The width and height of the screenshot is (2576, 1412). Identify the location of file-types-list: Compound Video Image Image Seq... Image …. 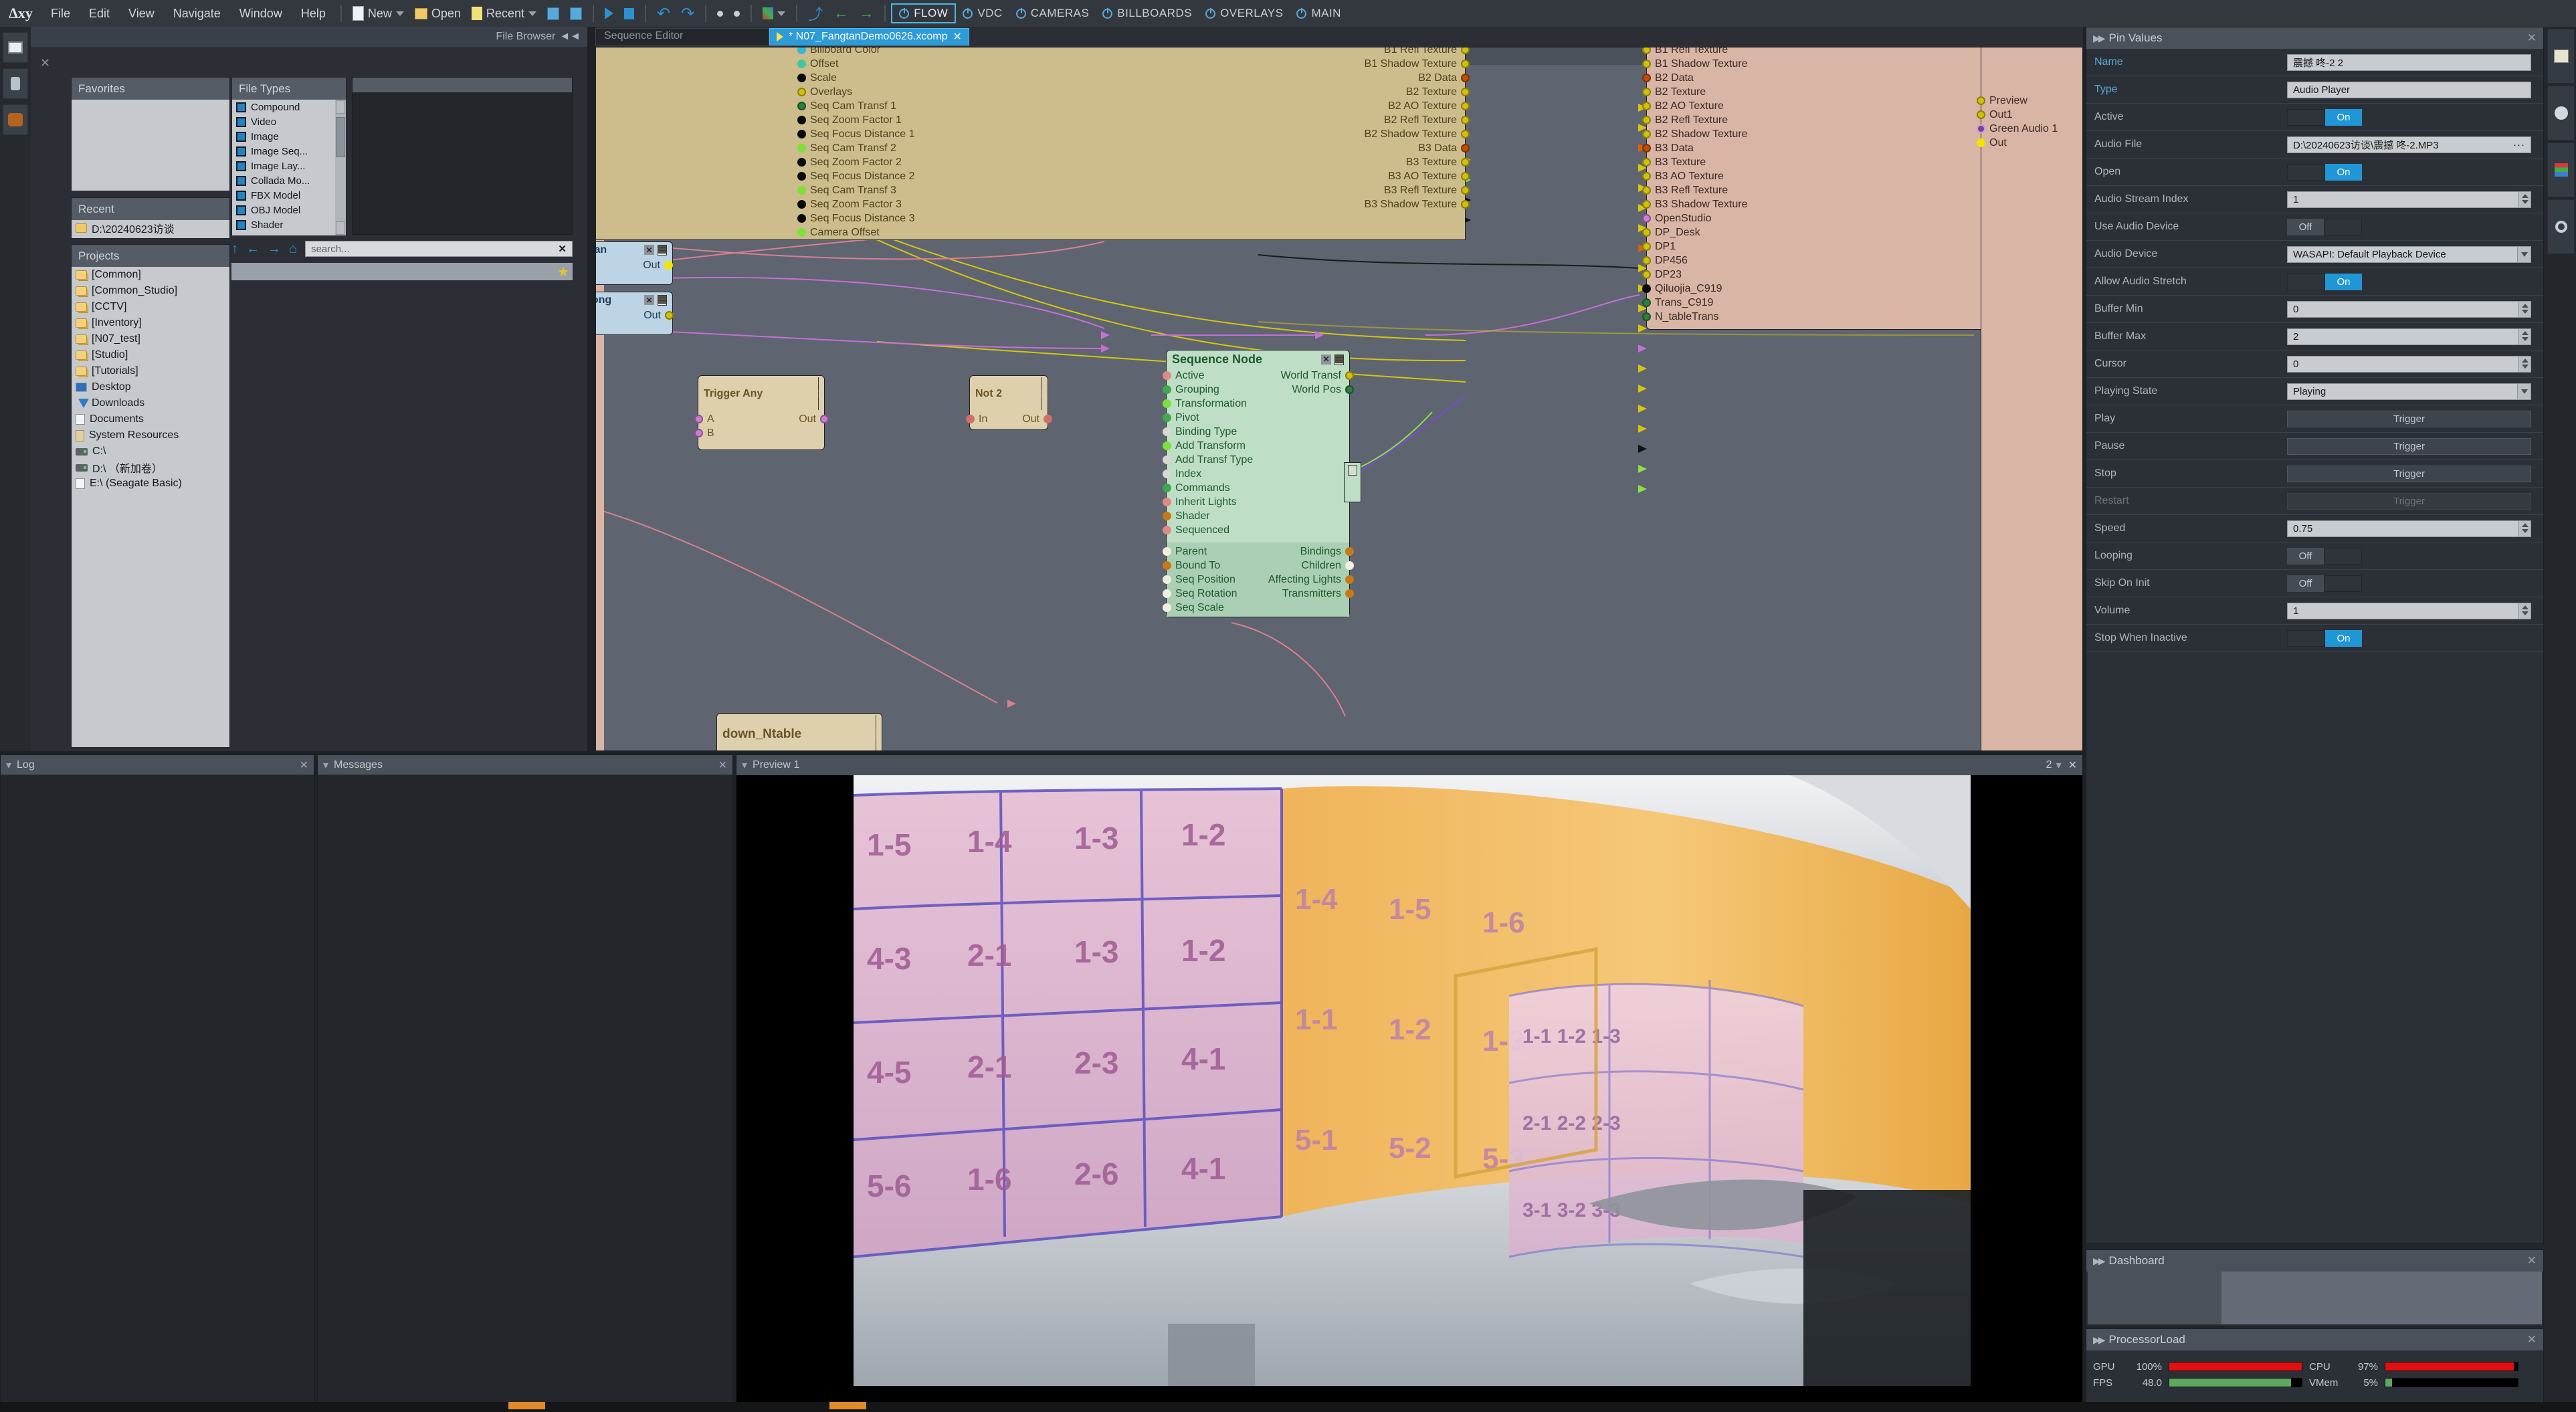
(289, 167).